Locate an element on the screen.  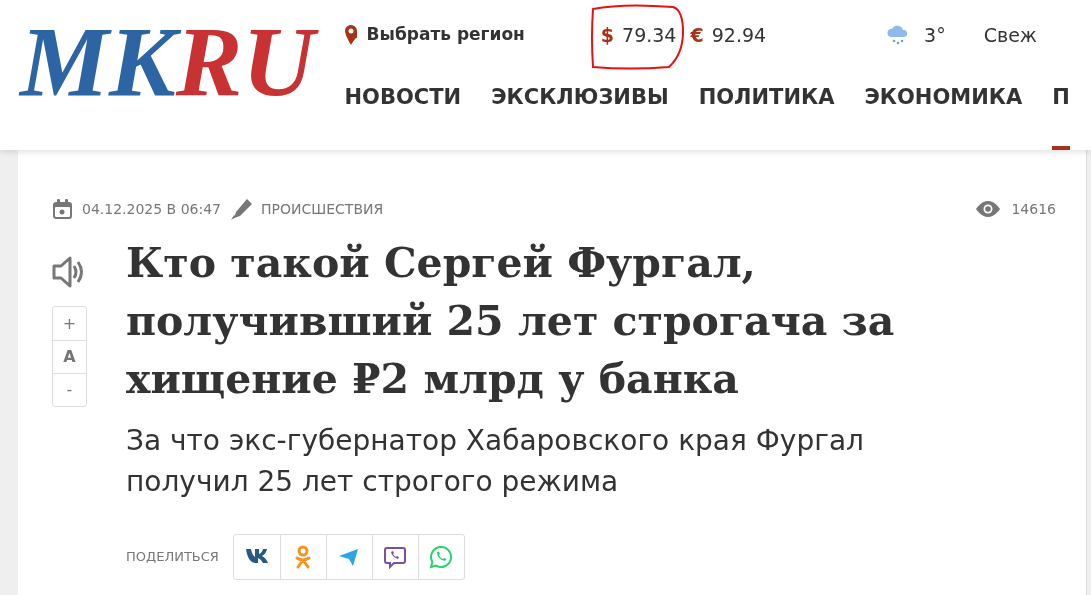
currency-symbol: $ is located at coordinates (607, 35).